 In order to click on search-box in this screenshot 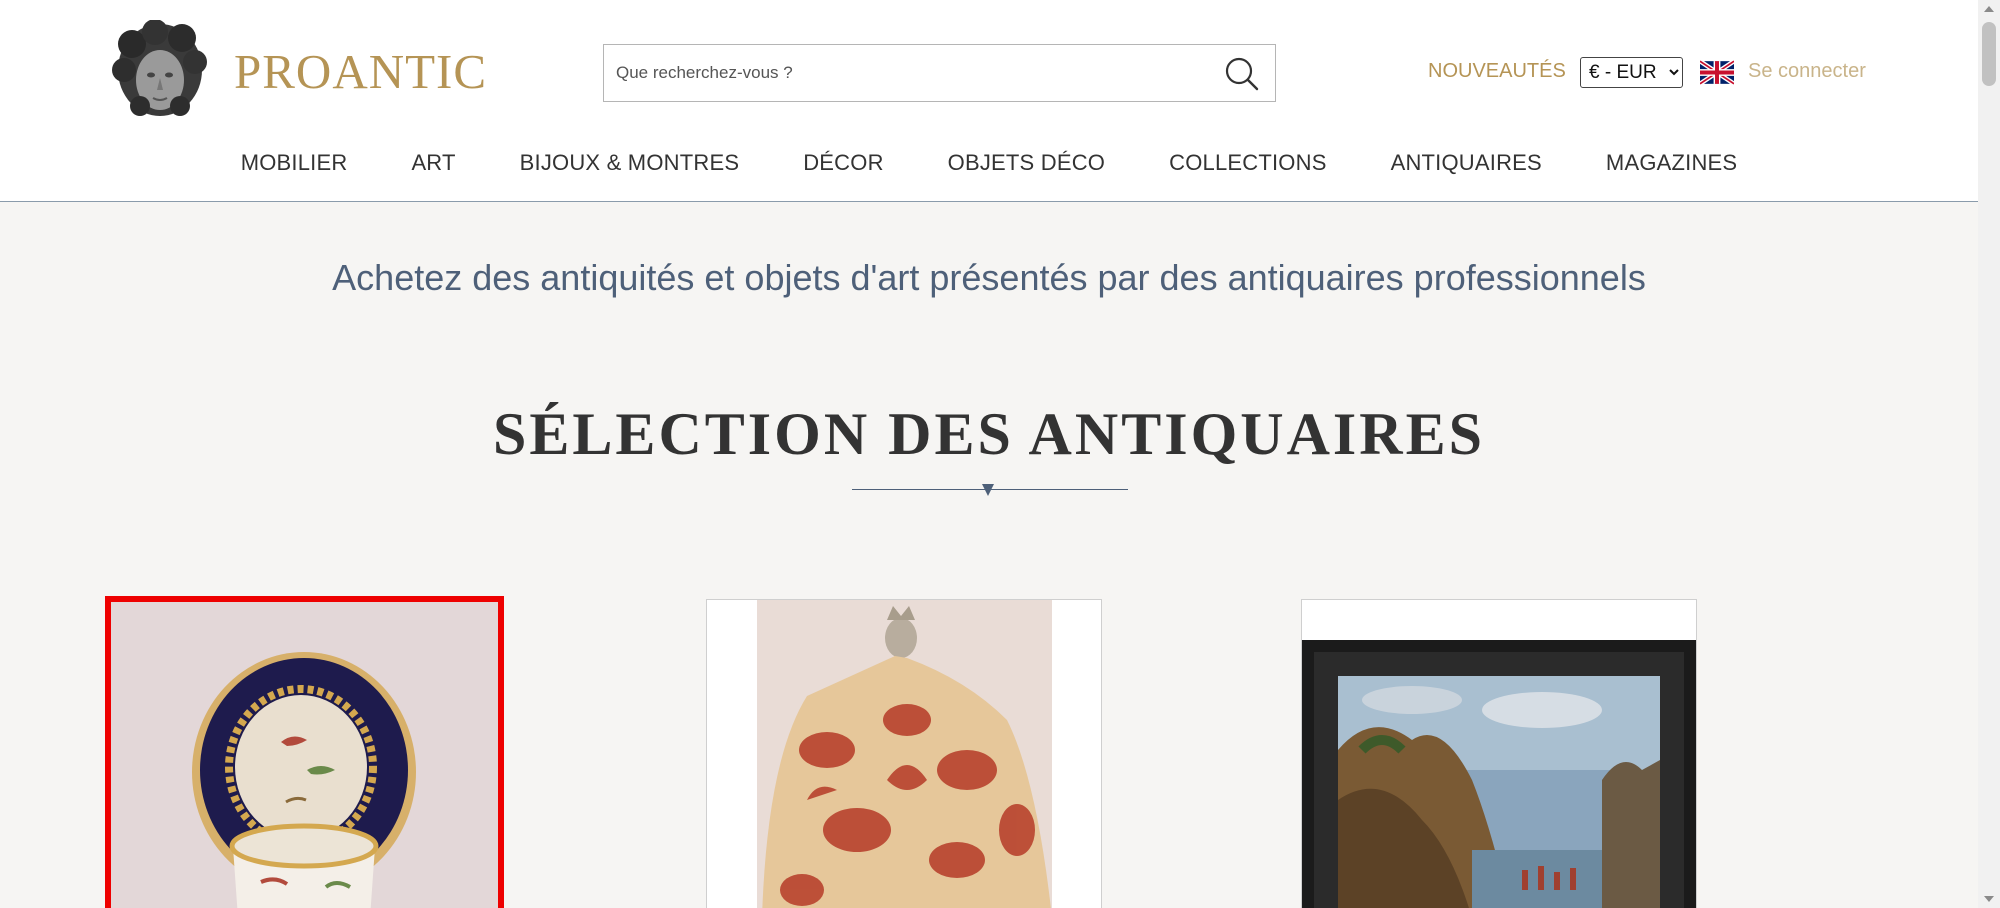, I will do `click(939, 73)`.